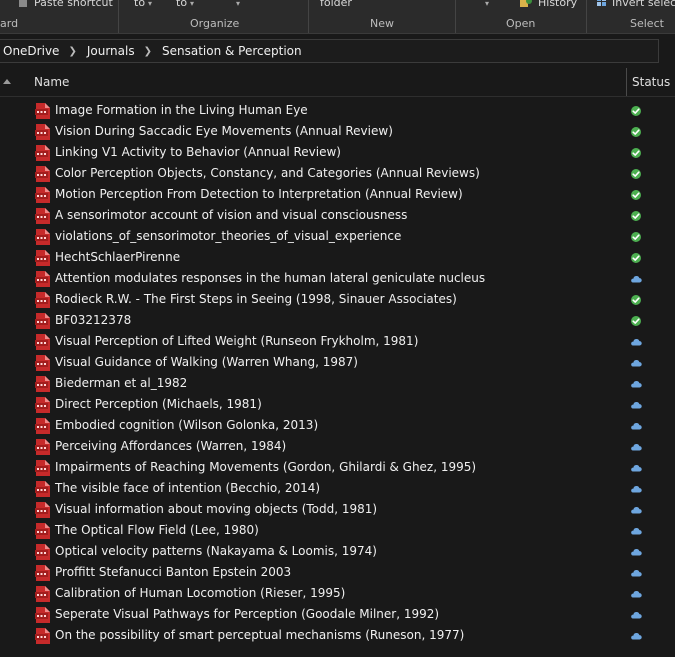 The image size is (675, 657). What do you see at coordinates (185, 5) in the screenshot?
I see `copy-to-button: to ▾` at bounding box center [185, 5].